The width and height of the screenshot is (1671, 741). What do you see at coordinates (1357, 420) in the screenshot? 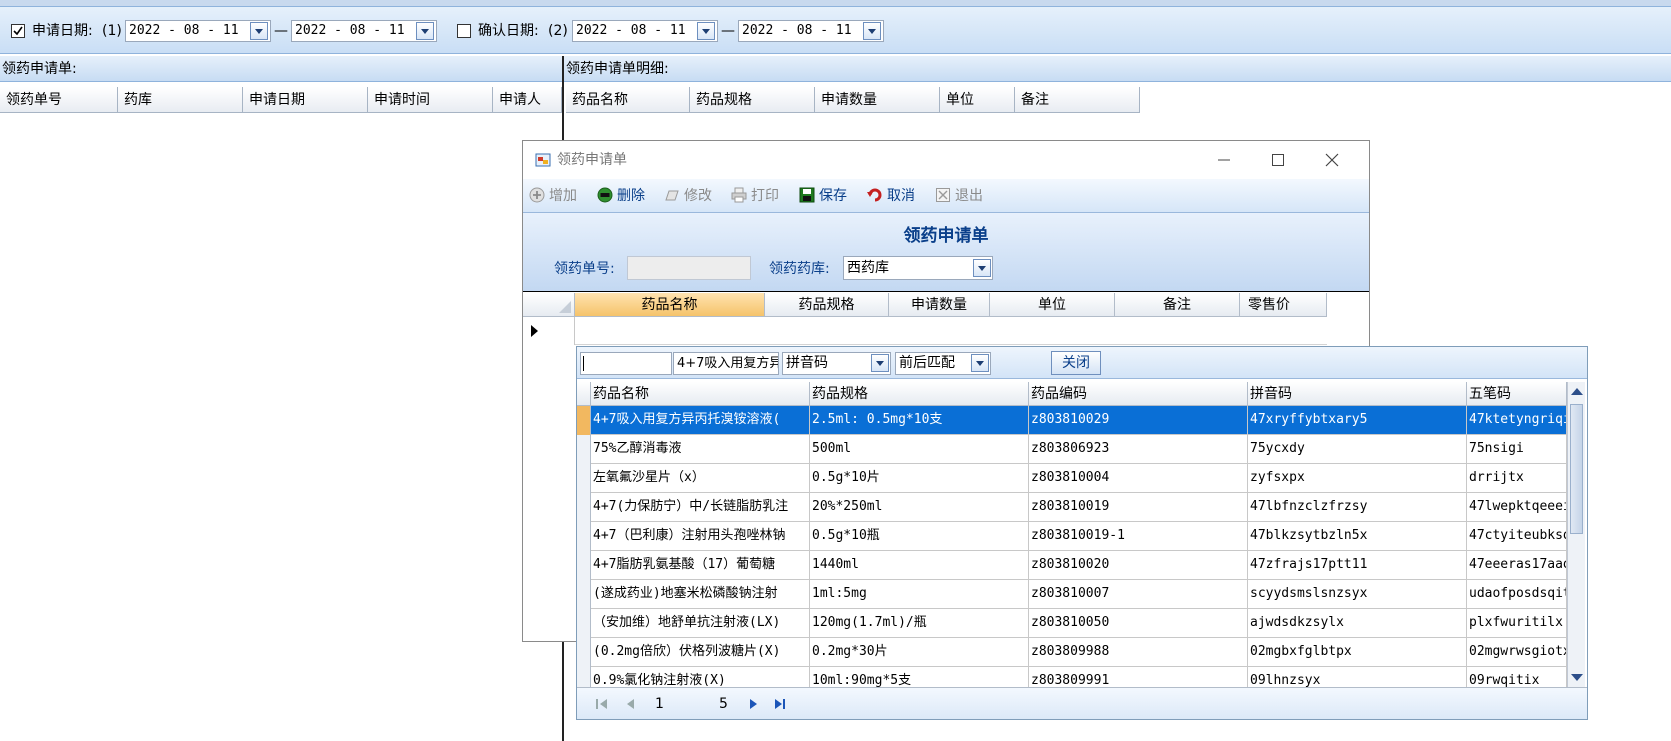
I see `cell-pinyin: 47xryffybtxary5` at bounding box center [1357, 420].